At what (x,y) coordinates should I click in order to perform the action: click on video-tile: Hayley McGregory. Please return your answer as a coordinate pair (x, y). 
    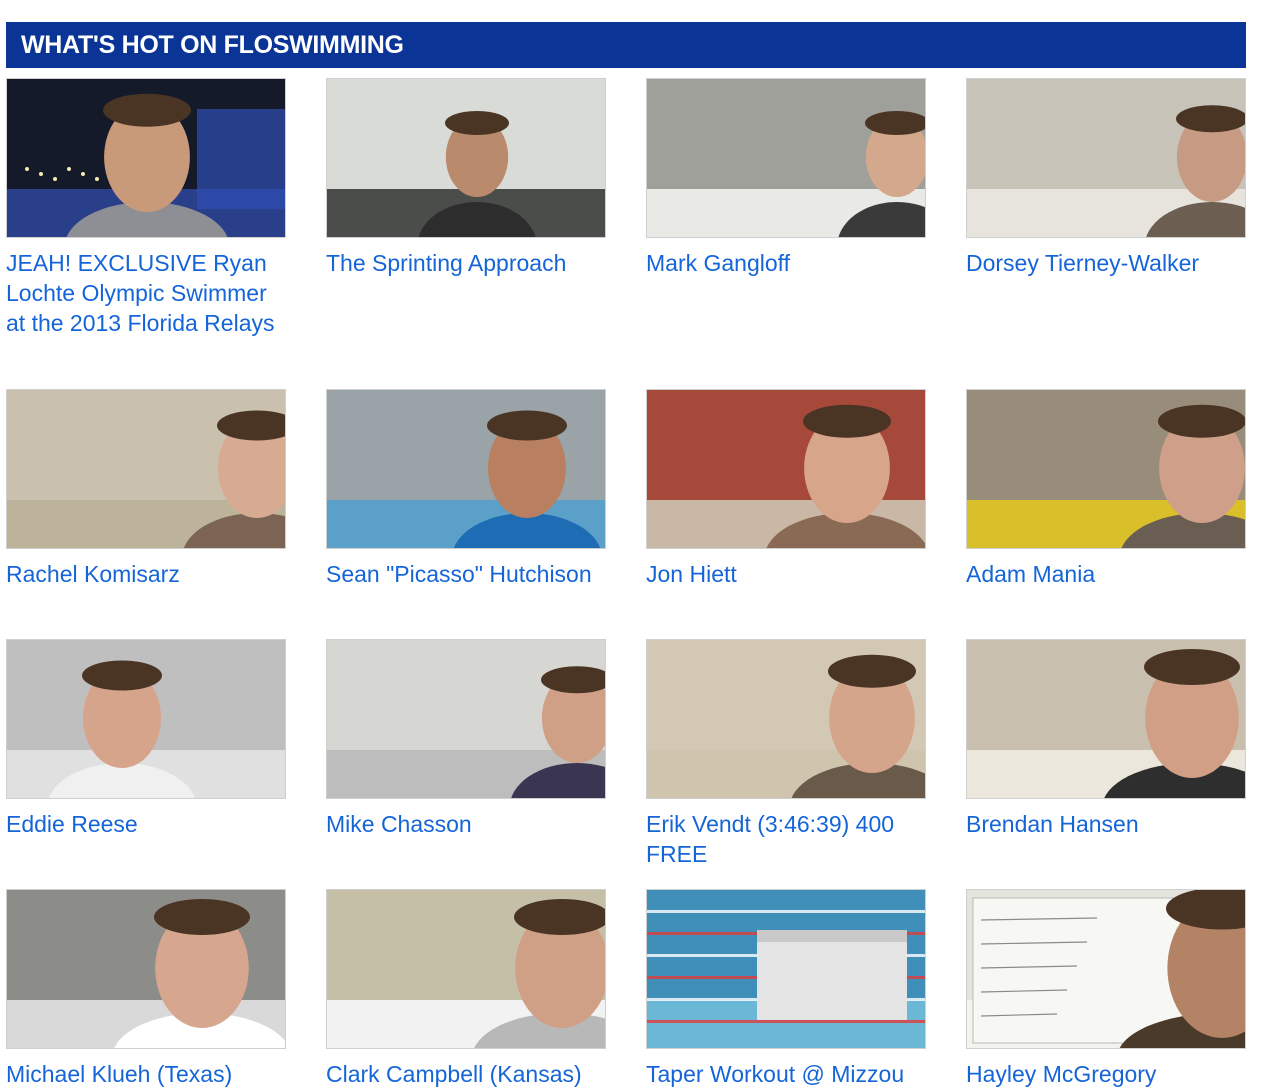
    Looking at the image, I should click on (1106, 989).